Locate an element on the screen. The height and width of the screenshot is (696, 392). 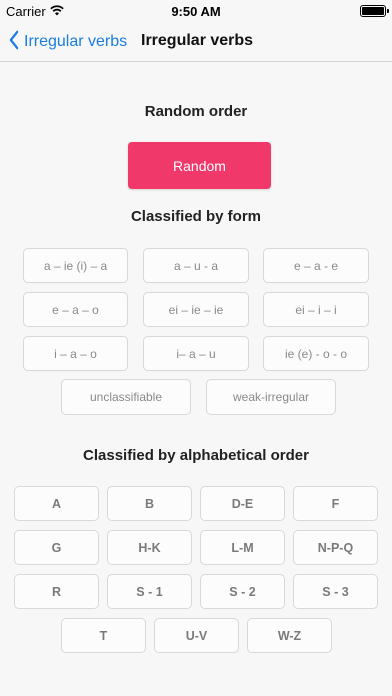
alpha-button-s-1: S - 1 is located at coordinates (149, 591).